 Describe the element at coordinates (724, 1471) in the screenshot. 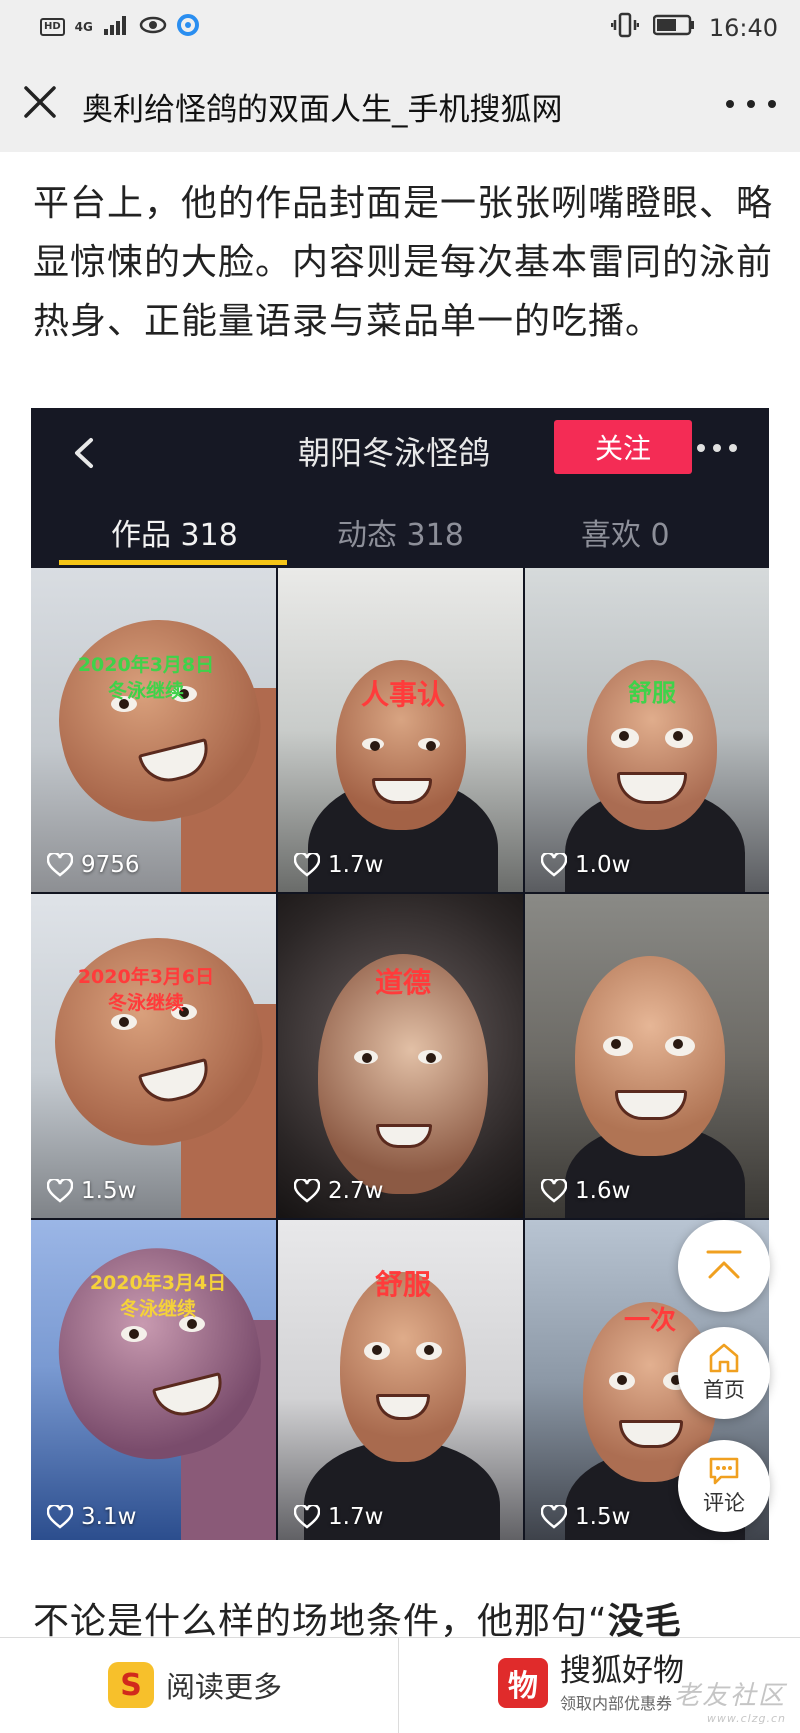

I see `comment-icon` at that location.